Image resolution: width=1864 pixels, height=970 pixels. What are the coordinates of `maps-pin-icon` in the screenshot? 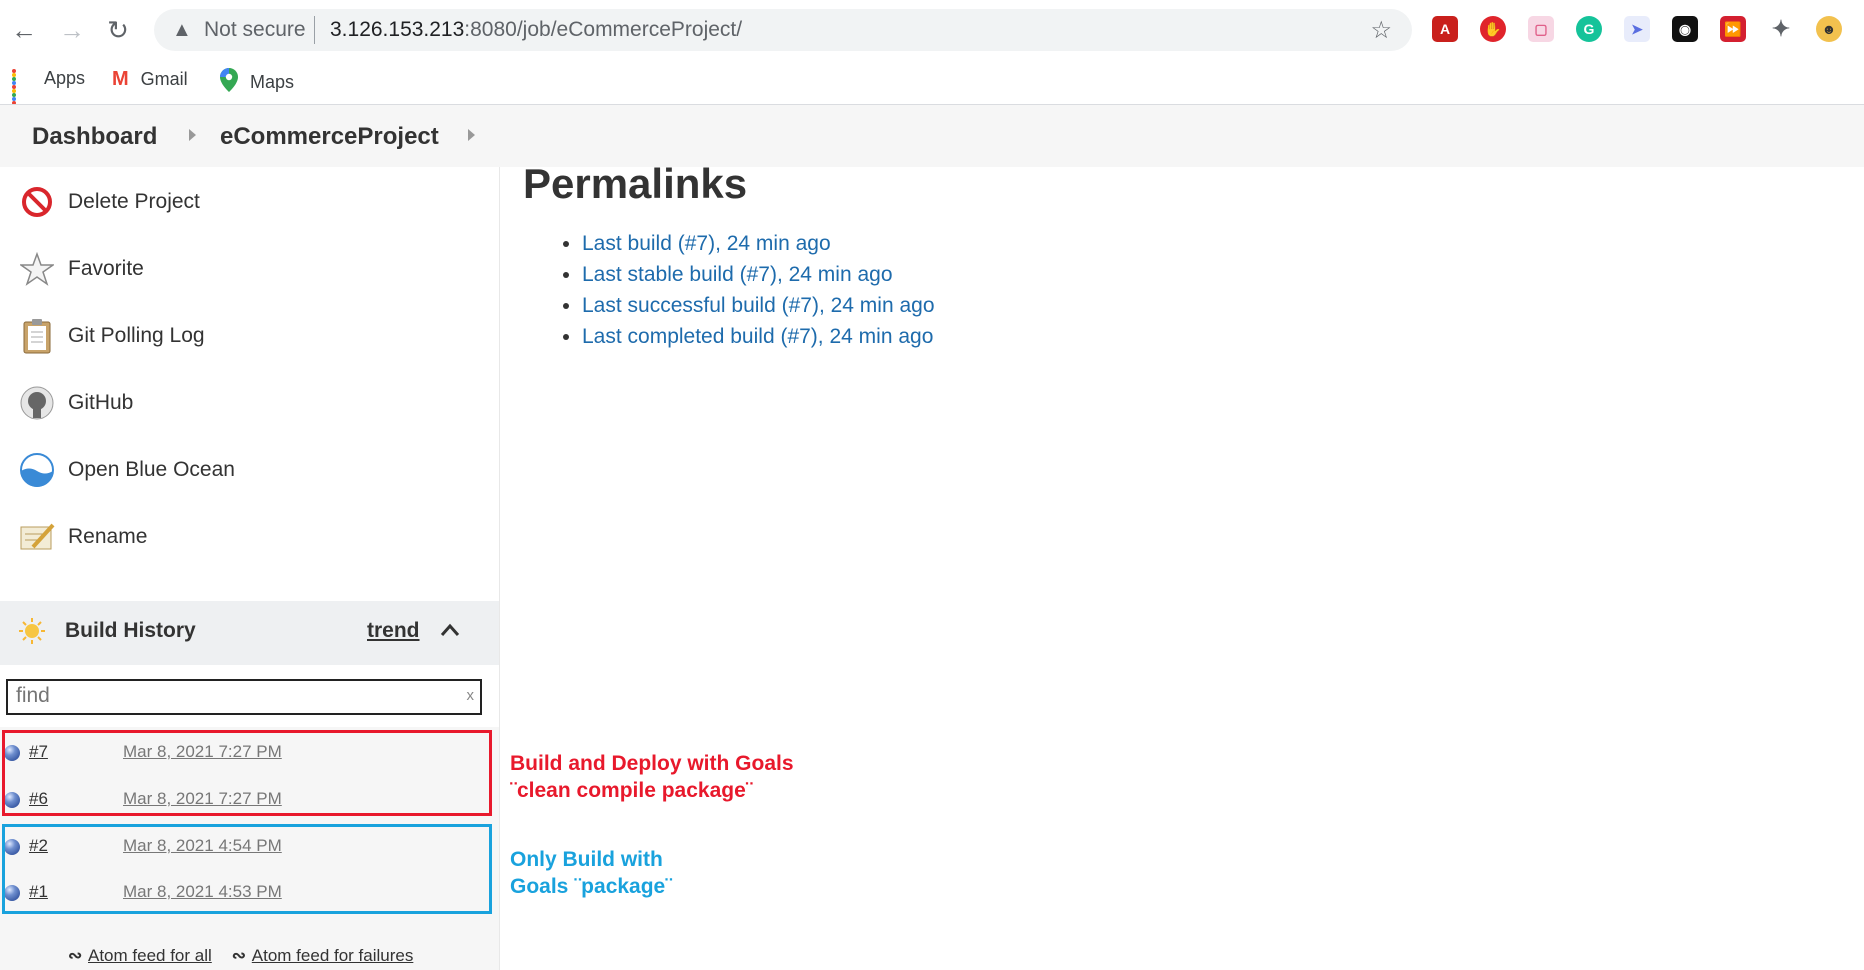 It's located at (229, 82).